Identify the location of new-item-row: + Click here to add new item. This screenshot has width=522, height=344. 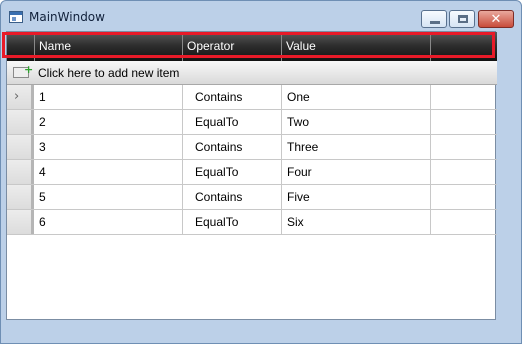
(252, 73).